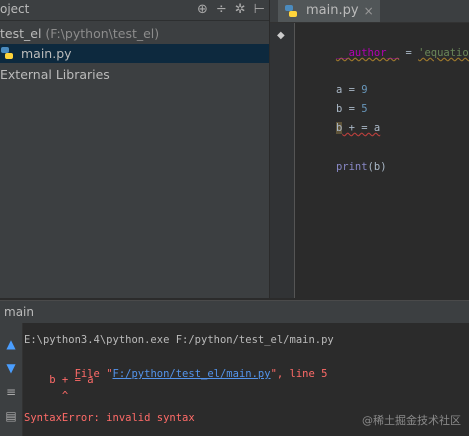  I want to click on run-title: main, so click(19, 312).